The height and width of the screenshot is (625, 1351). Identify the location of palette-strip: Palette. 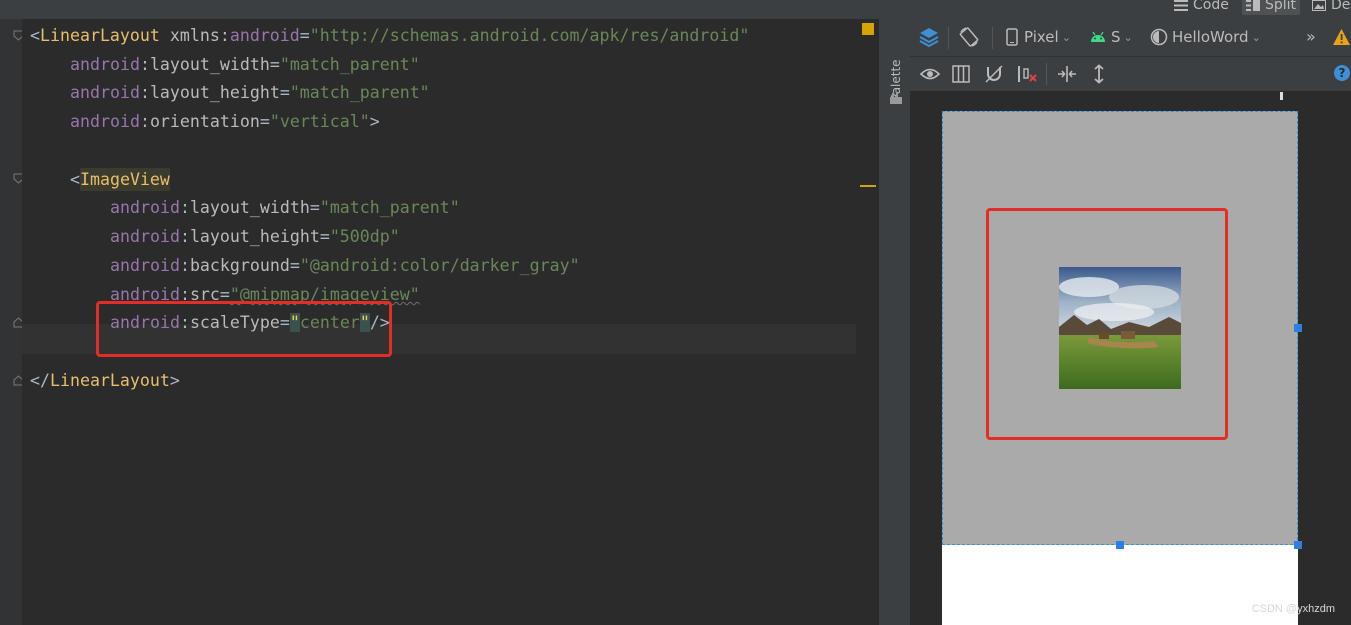
(894, 322).